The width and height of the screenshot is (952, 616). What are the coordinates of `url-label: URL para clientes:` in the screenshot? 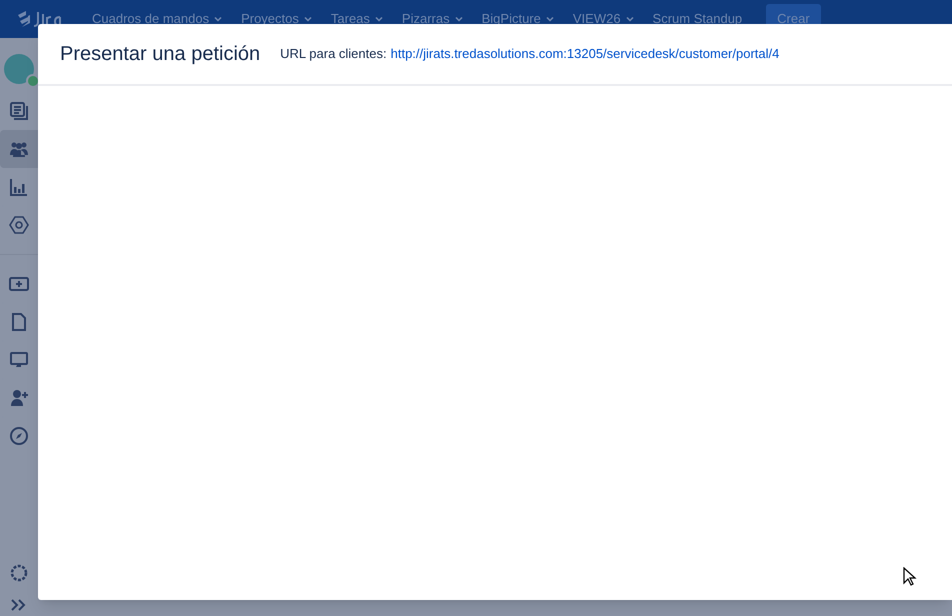 It's located at (333, 54).